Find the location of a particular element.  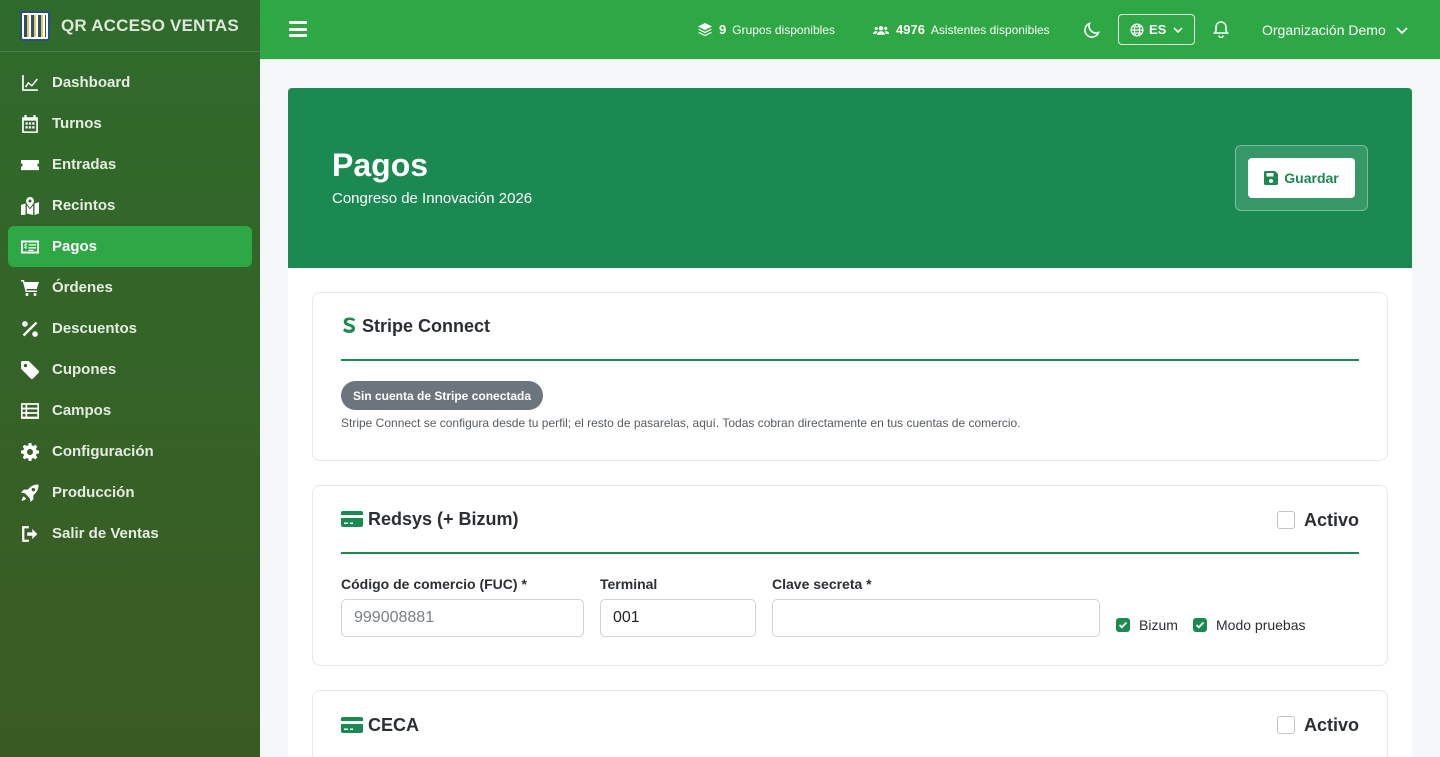

card-header: CECA Activo is located at coordinates (850, 724).